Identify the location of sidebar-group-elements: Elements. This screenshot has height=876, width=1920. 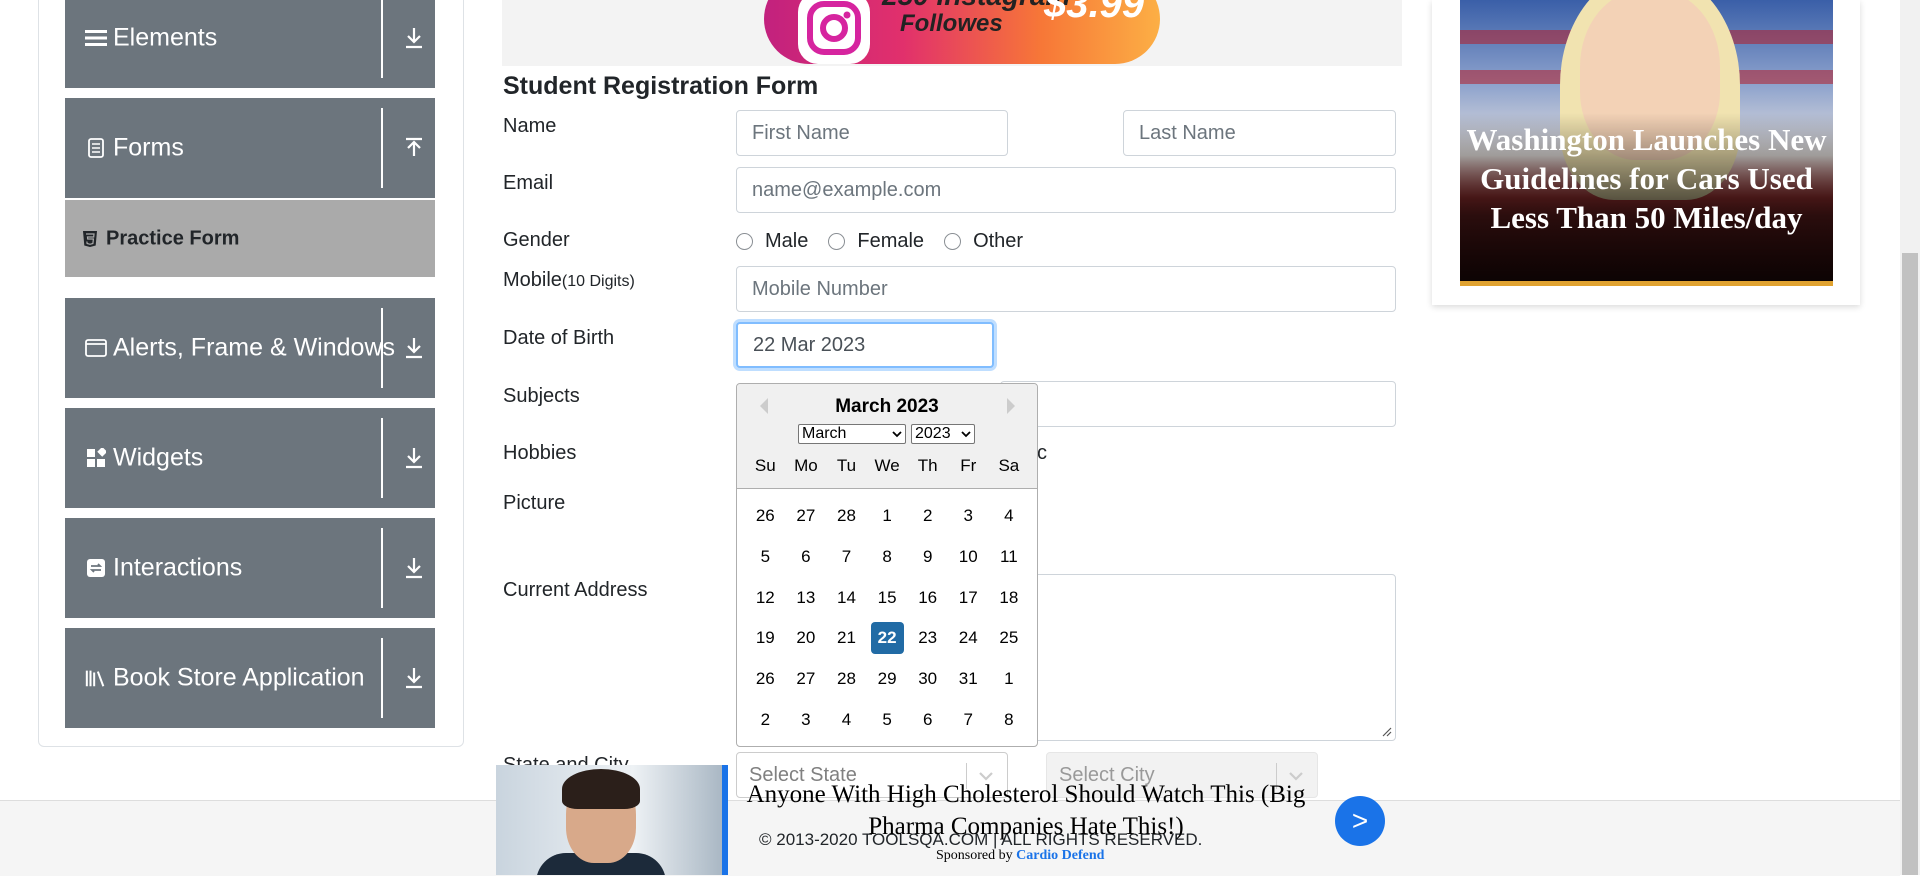
(250, 44).